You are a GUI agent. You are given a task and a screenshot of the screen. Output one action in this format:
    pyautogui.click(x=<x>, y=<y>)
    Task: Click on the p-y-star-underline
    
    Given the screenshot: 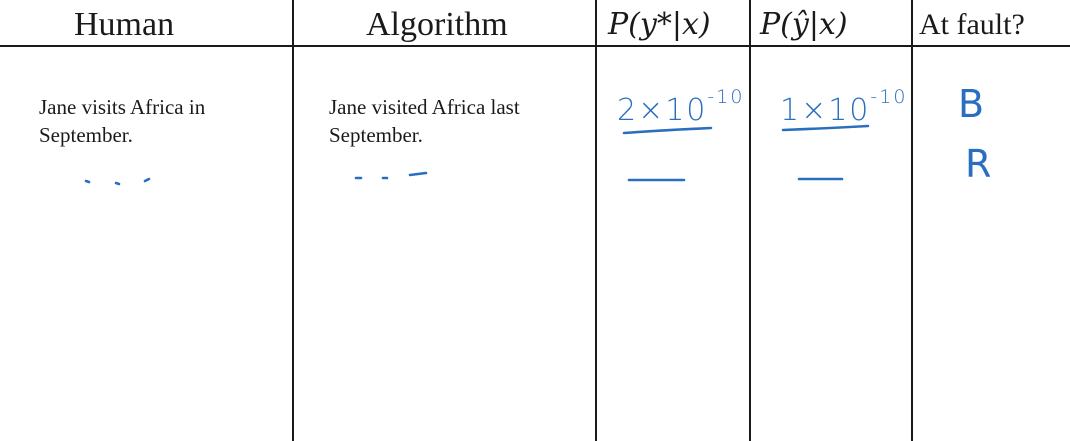 What is the action you would take?
    pyautogui.click(x=667, y=130)
    